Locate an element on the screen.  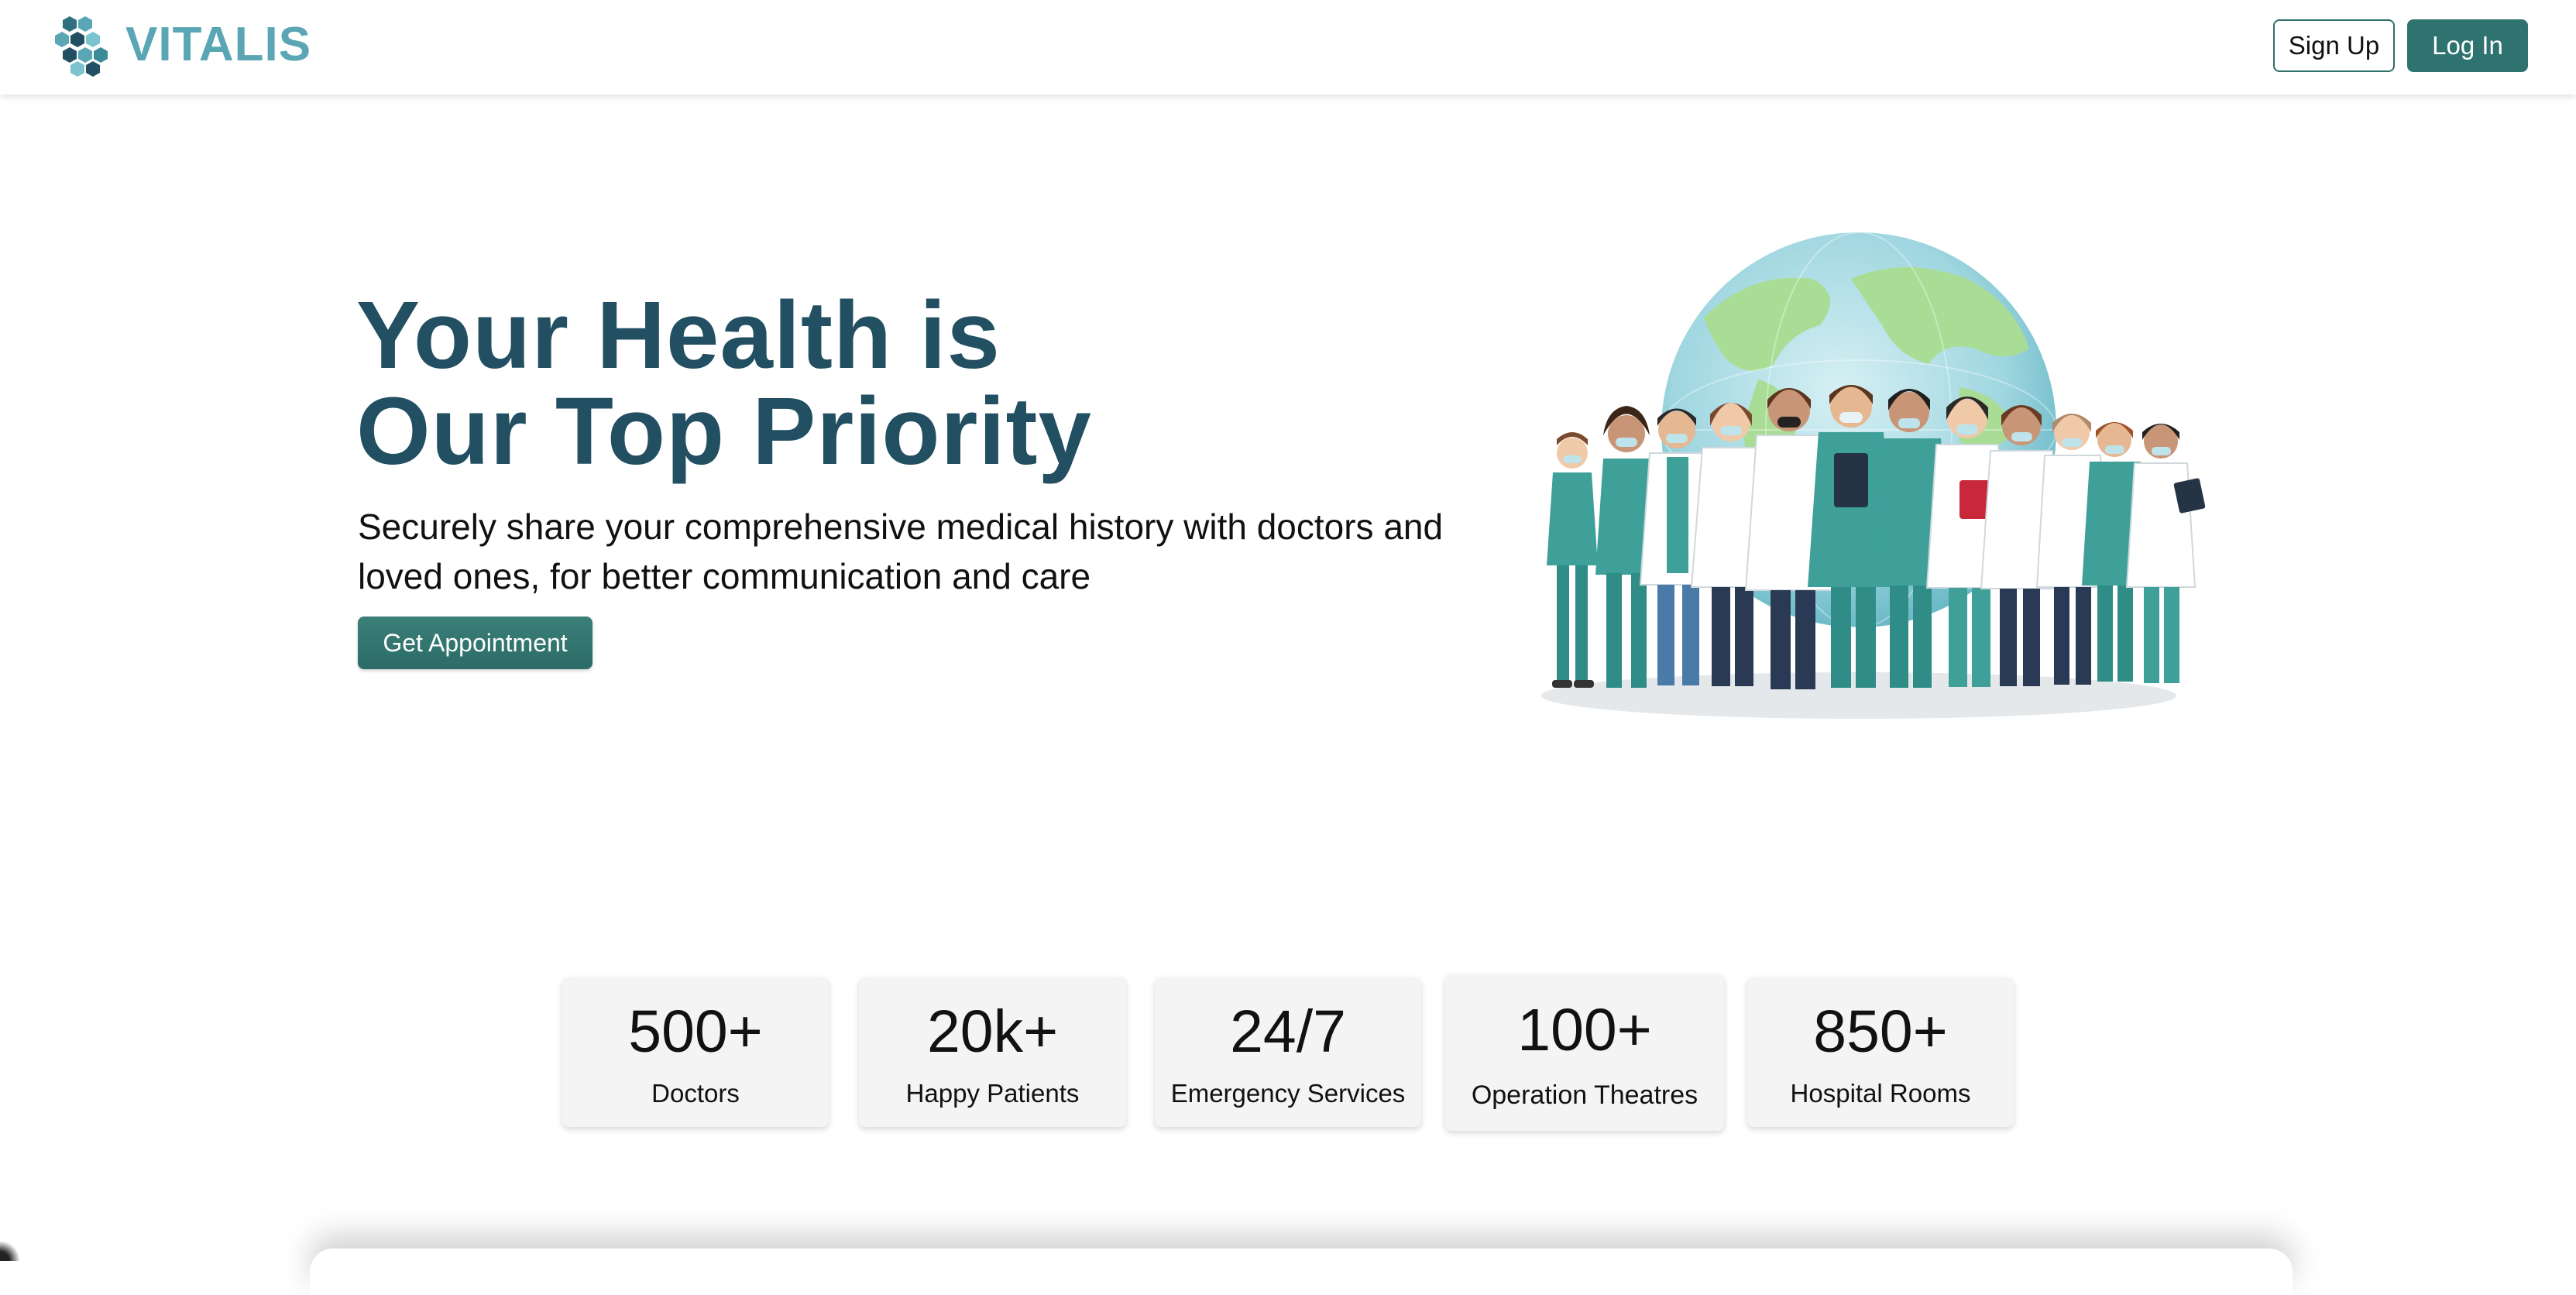
medical-team-illustration is located at coordinates (1873, 476).